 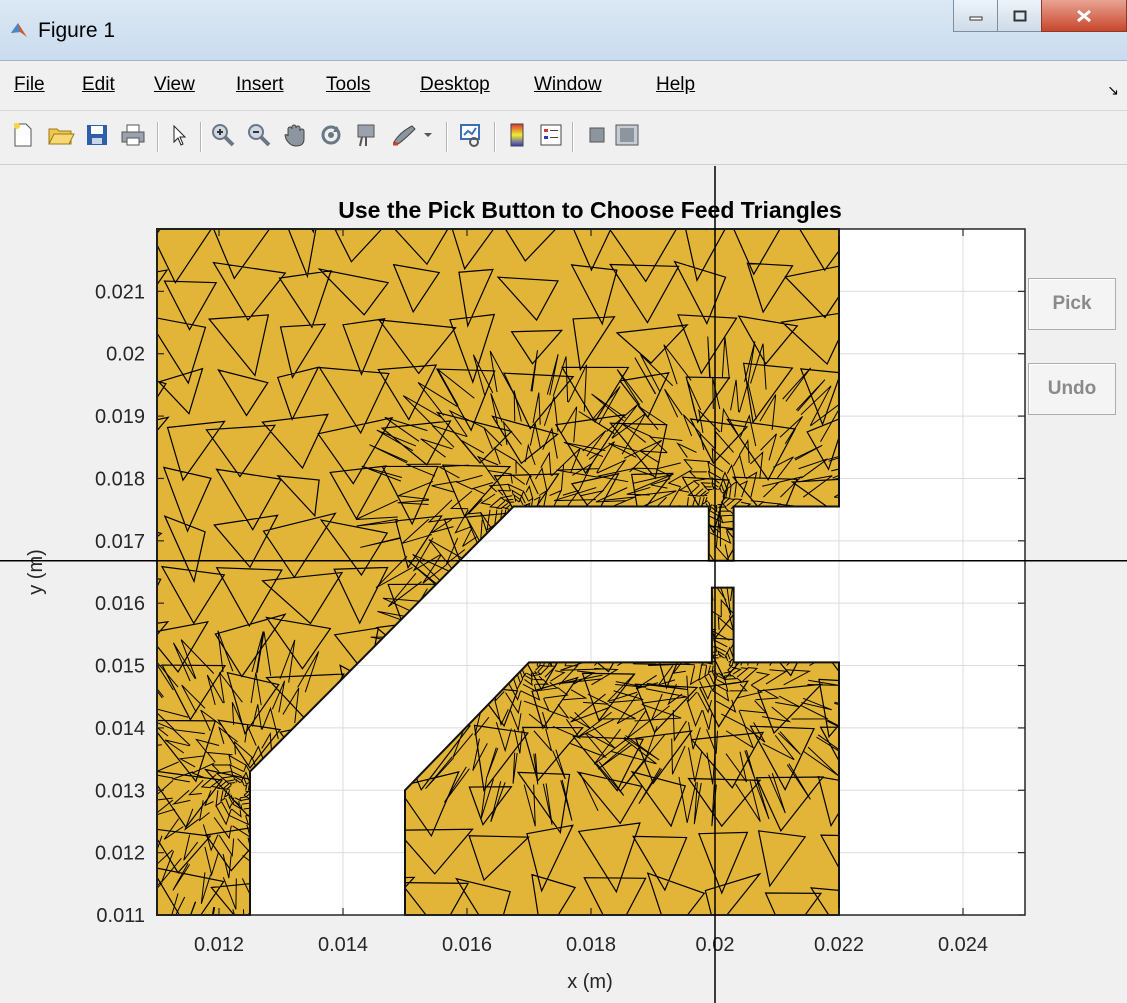 What do you see at coordinates (120, 854) in the screenshot?
I see `y-tick-label: 0.012` at bounding box center [120, 854].